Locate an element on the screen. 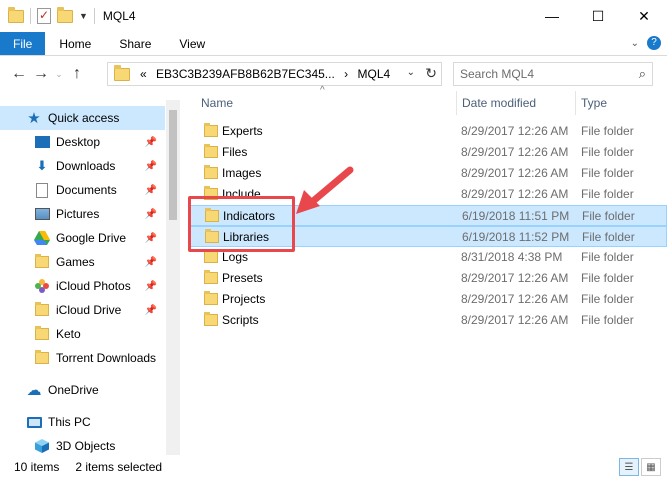  nav-item-torrent-downloads: Torrent Downloads is located at coordinates (82, 358).